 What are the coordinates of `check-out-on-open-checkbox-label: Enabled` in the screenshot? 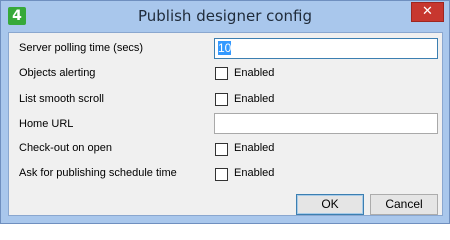 It's located at (254, 148).